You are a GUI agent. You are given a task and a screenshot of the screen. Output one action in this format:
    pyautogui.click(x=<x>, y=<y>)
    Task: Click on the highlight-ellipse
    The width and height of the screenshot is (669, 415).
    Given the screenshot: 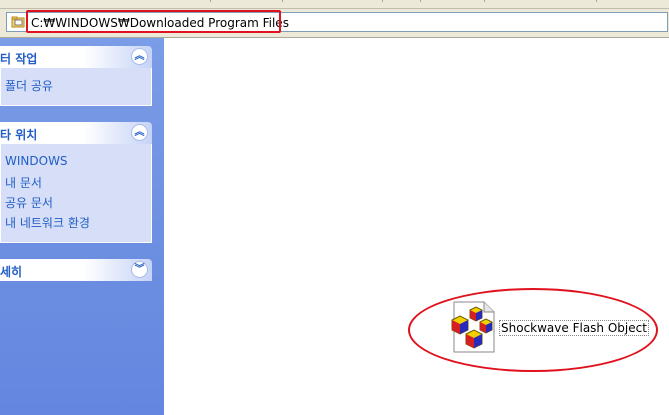 What is the action you would take?
    pyautogui.click(x=533, y=330)
    